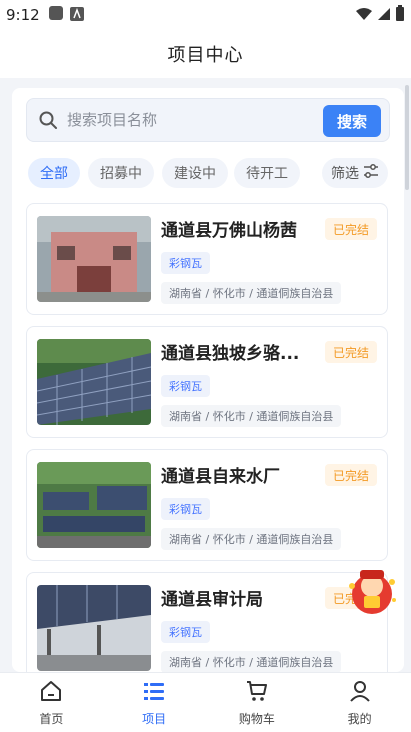 The height and width of the screenshot is (732, 411). I want to click on project-title: 通道县审计局, so click(212, 600).